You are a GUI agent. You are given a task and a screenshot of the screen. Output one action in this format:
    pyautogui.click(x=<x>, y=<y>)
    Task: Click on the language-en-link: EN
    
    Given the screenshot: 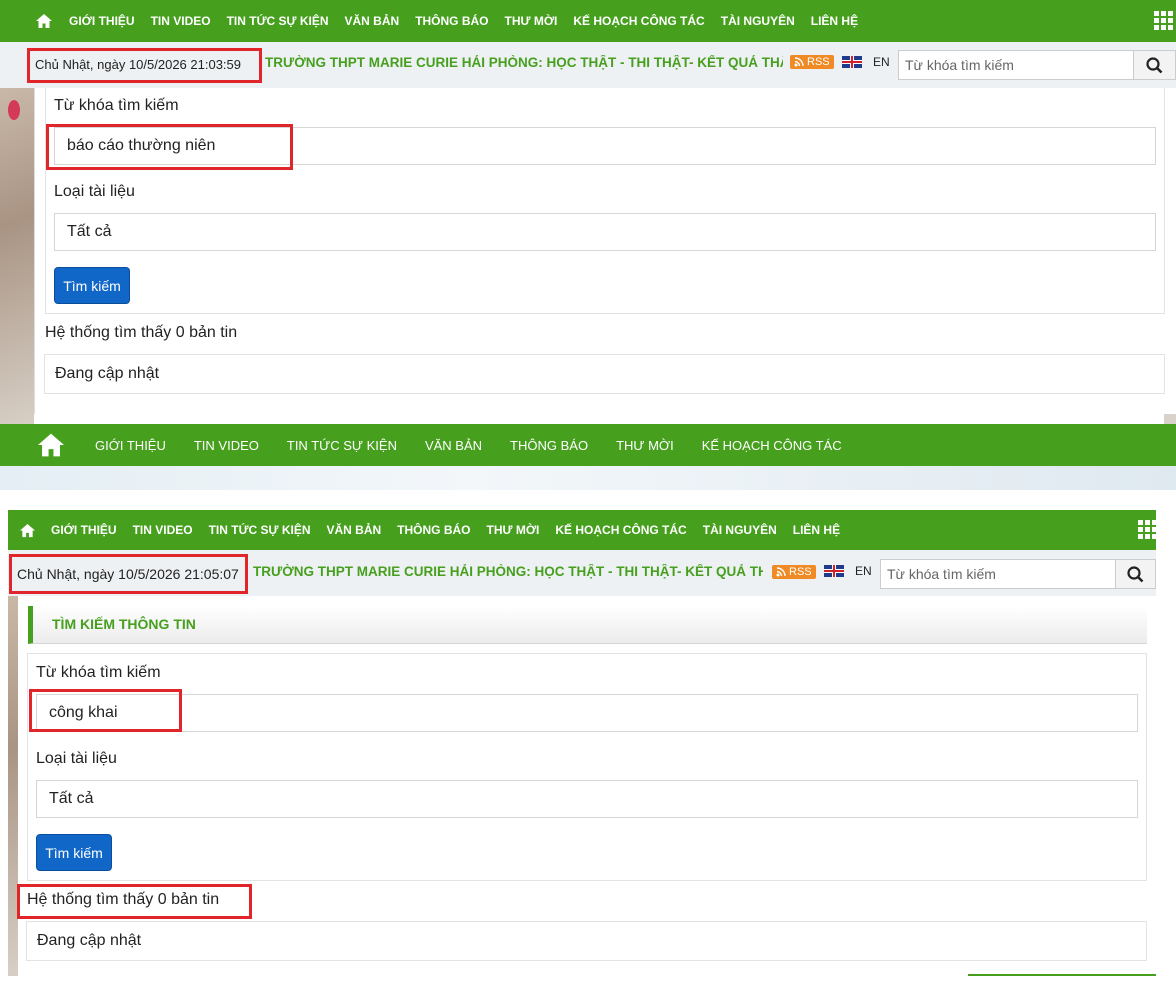 What is the action you would take?
    pyautogui.click(x=881, y=62)
    